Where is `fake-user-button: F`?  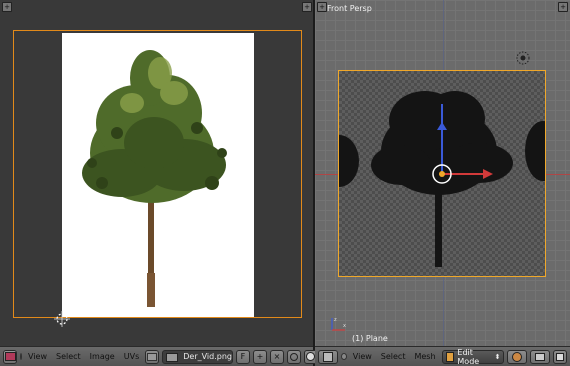 fake-user-button: F is located at coordinates (242, 356).